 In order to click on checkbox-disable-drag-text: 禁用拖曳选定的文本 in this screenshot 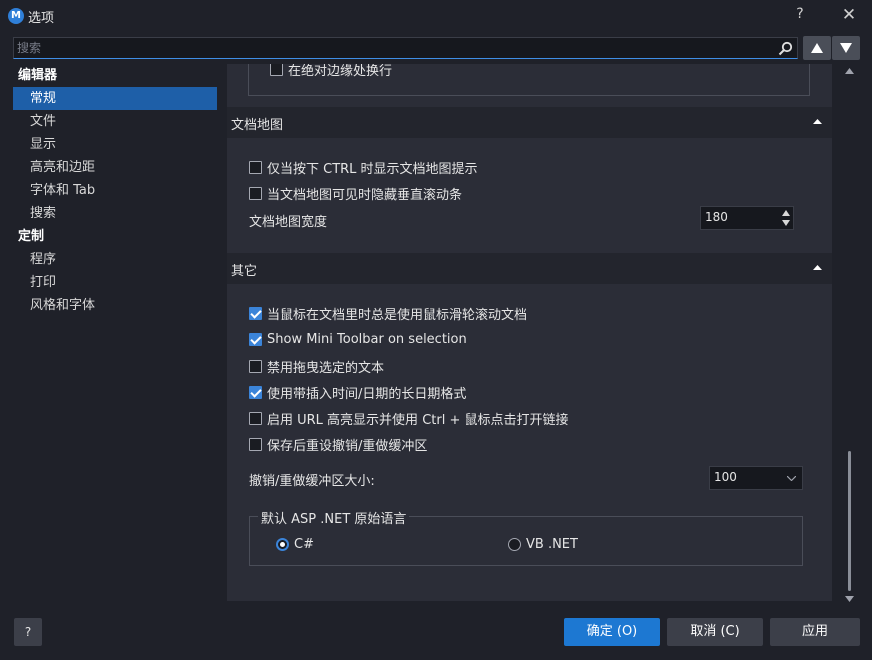, I will do `click(317, 366)`.